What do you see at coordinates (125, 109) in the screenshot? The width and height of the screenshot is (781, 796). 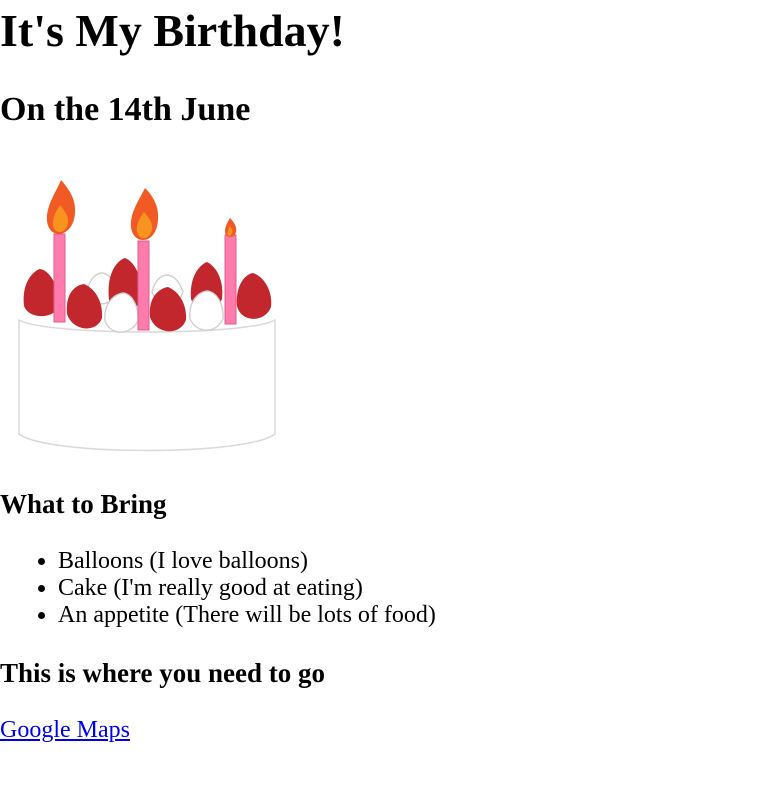 I see `birthday-date: On the 14th June` at bounding box center [125, 109].